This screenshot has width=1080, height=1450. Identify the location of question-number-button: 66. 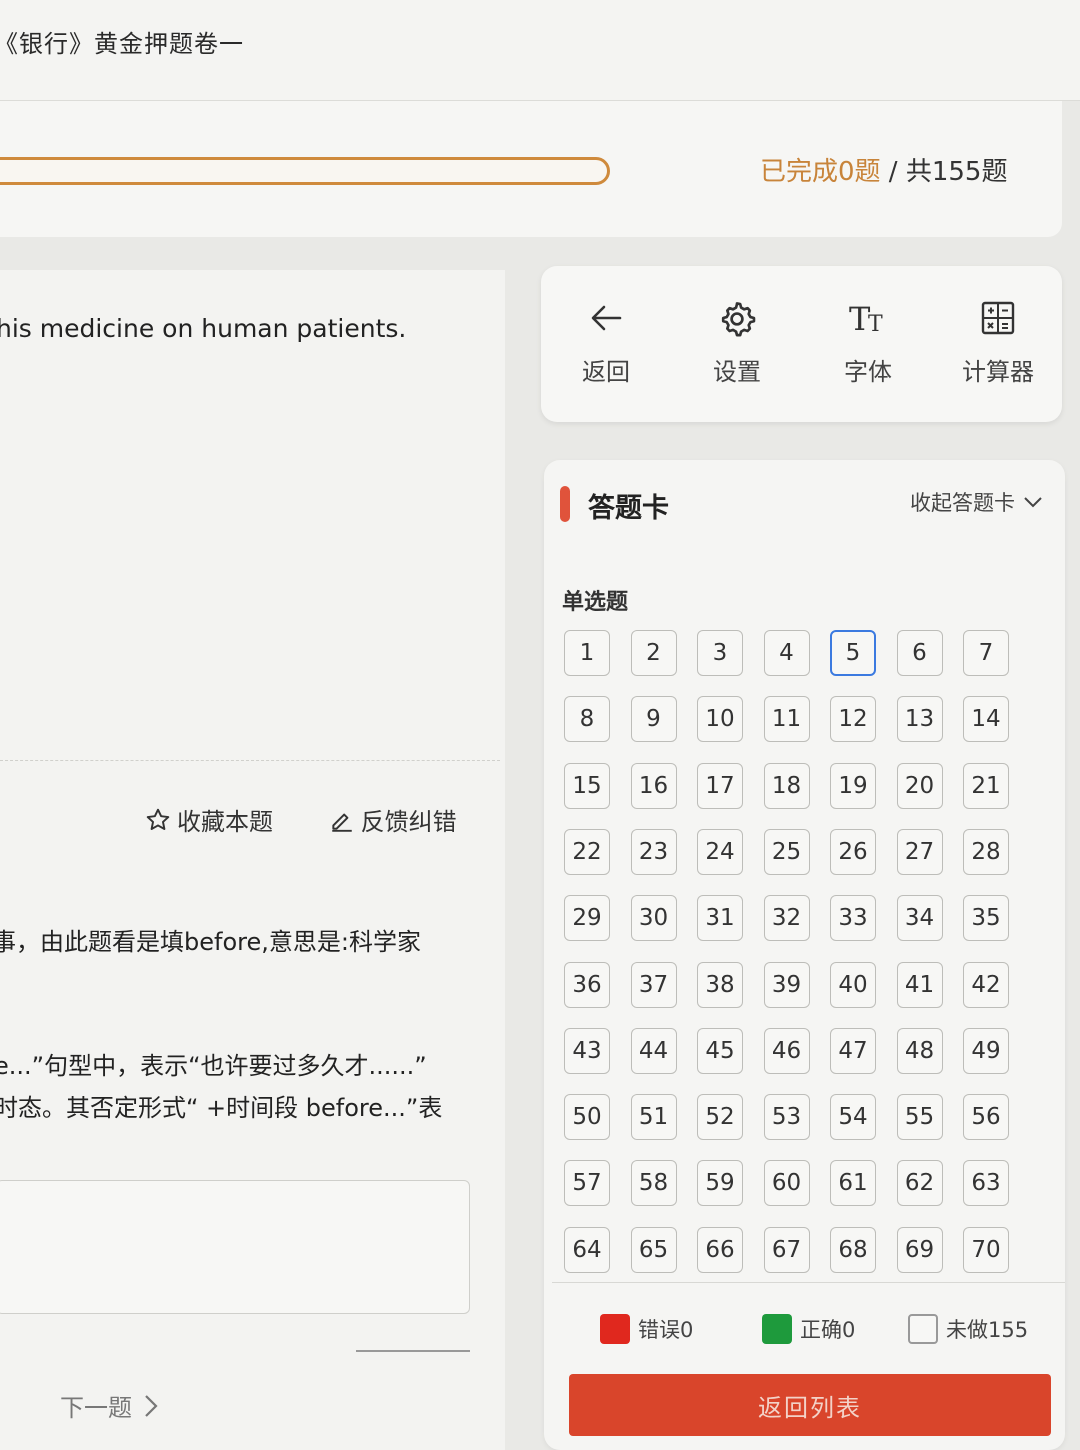
(720, 1249).